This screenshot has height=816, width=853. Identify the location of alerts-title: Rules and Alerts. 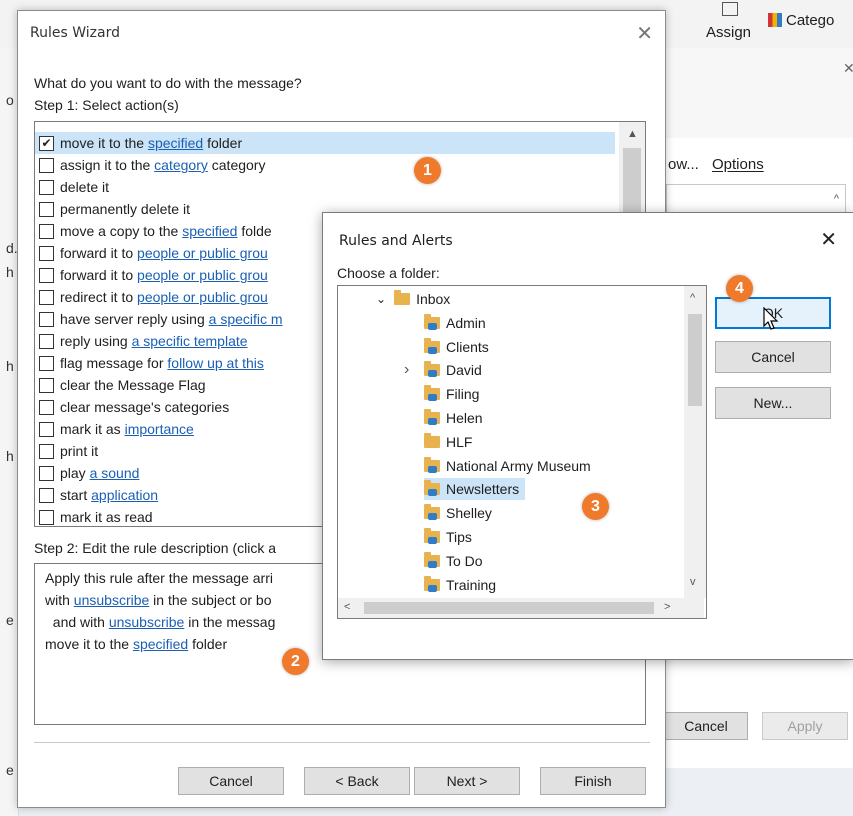
(396, 241).